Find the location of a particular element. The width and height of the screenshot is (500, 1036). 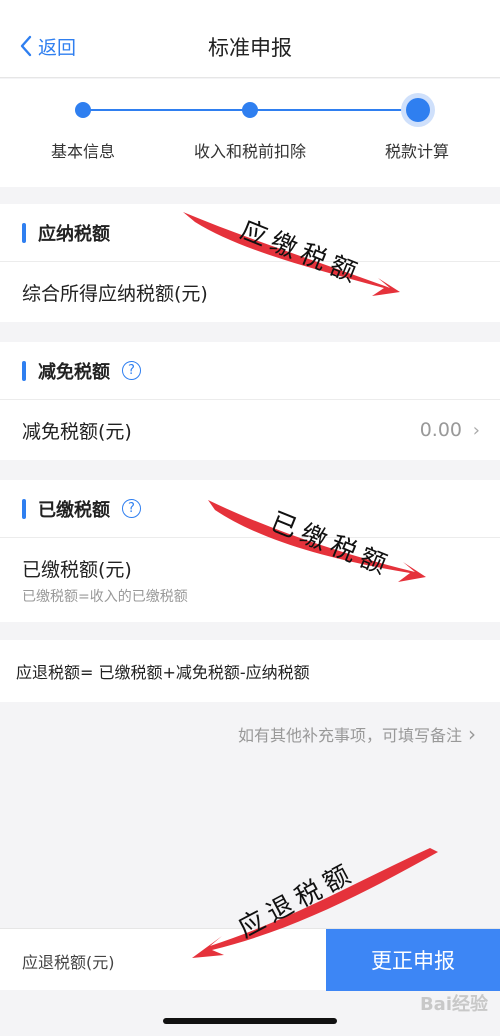

step-label-2: 收入和税前扣除 is located at coordinates (250, 150).